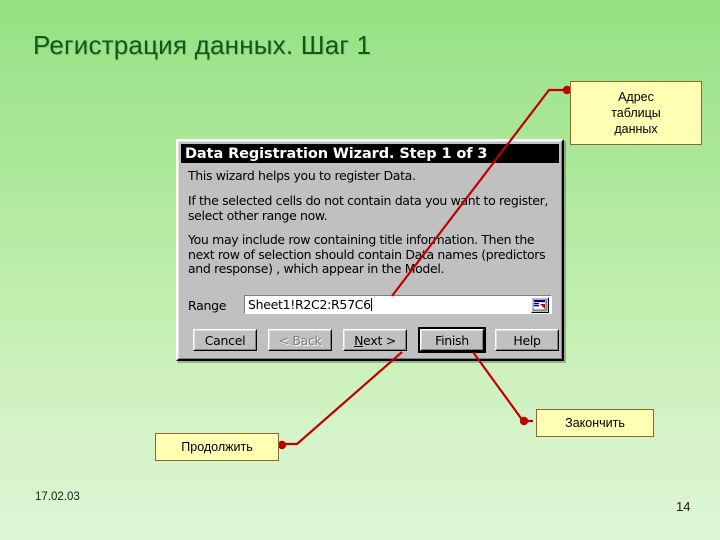  Describe the element at coordinates (282, 445) in the screenshot. I see `connector-endpoint-continue` at that location.